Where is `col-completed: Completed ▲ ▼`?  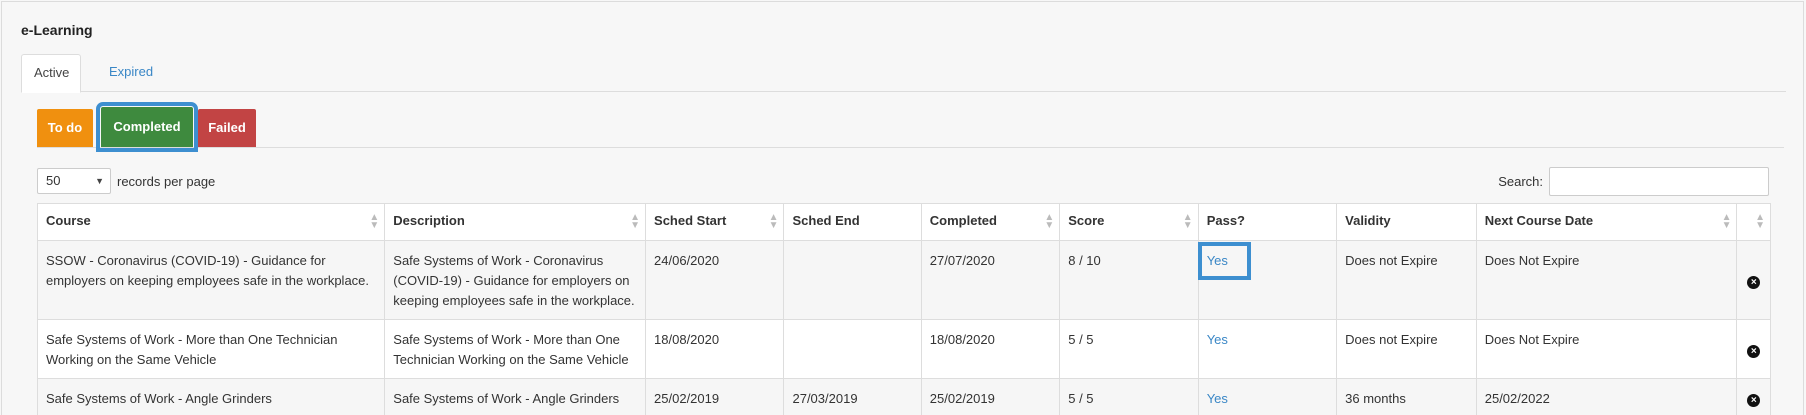 col-completed: Completed ▲ ▼ is located at coordinates (990, 222).